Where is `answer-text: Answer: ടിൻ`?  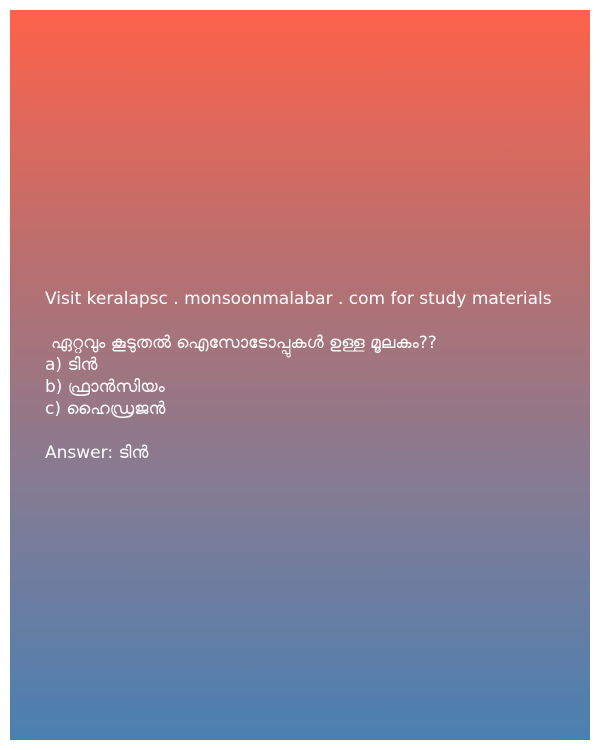 answer-text: Answer: ടിൻ is located at coordinates (97, 453).